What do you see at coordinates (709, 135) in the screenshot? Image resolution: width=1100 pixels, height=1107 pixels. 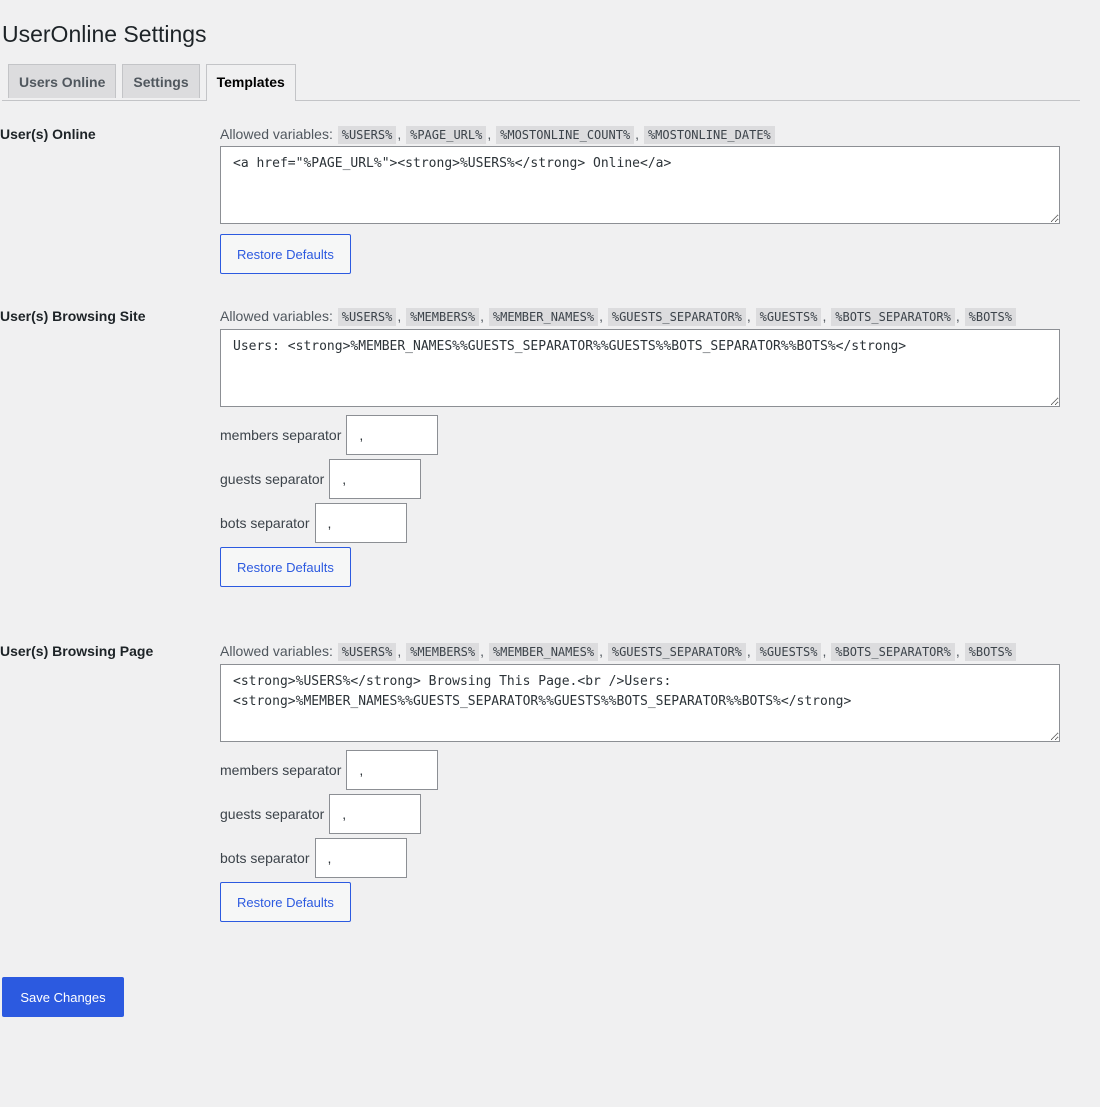 I see `variable-code: %MOSTONLINE_DATE%` at bounding box center [709, 135].